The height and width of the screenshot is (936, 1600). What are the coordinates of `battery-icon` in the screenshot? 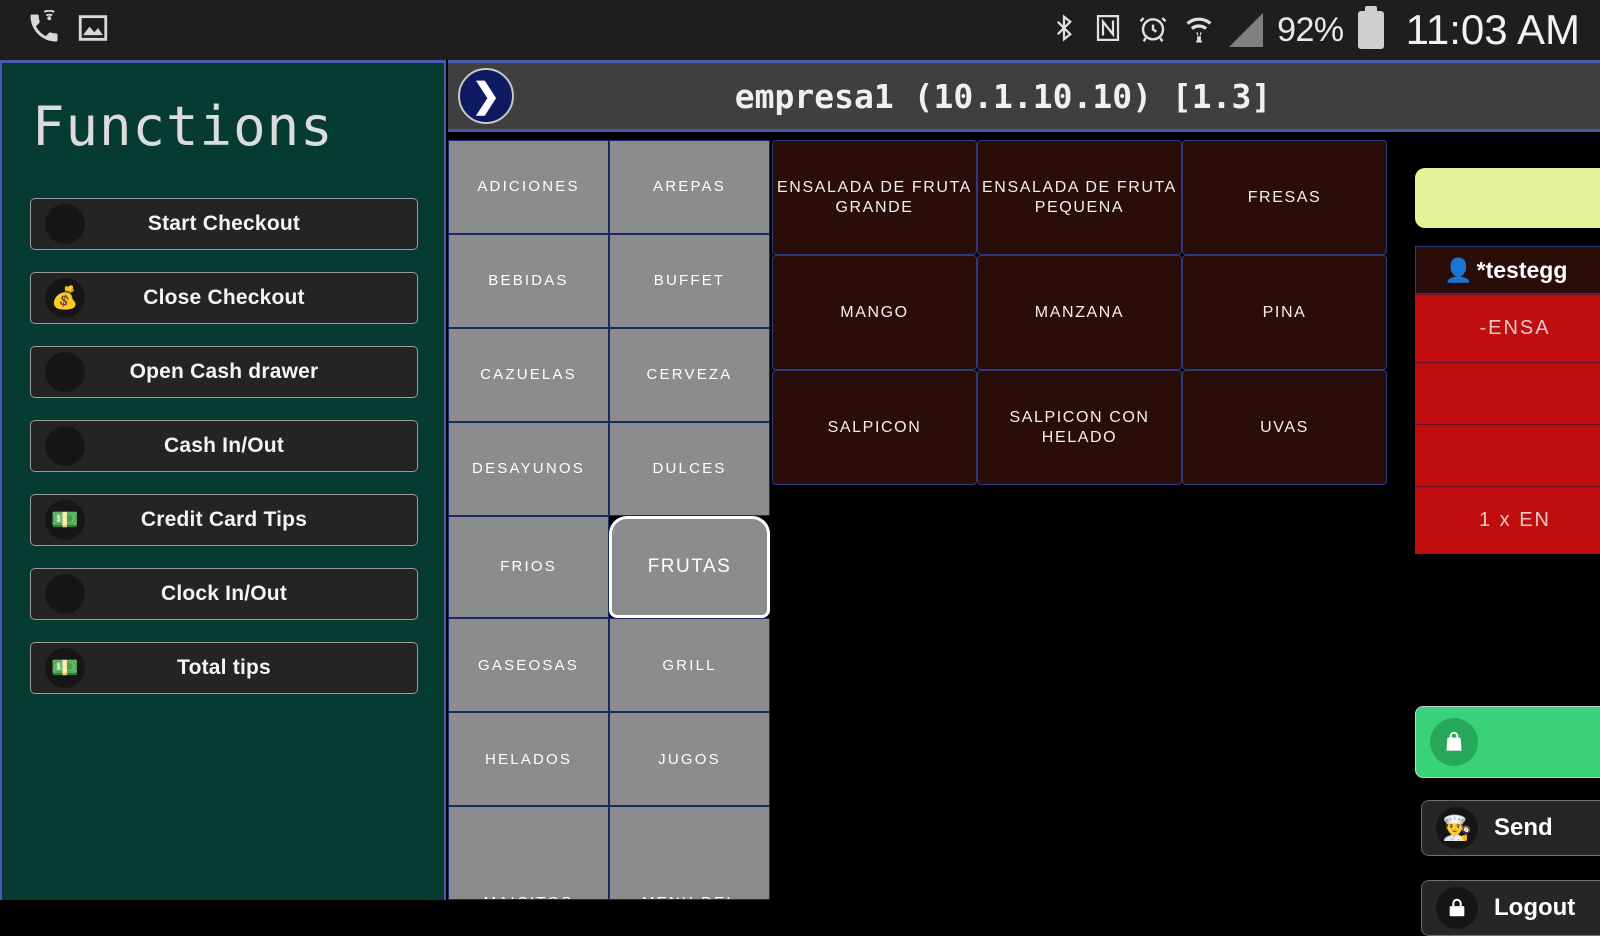 It's located at (1370, 27).